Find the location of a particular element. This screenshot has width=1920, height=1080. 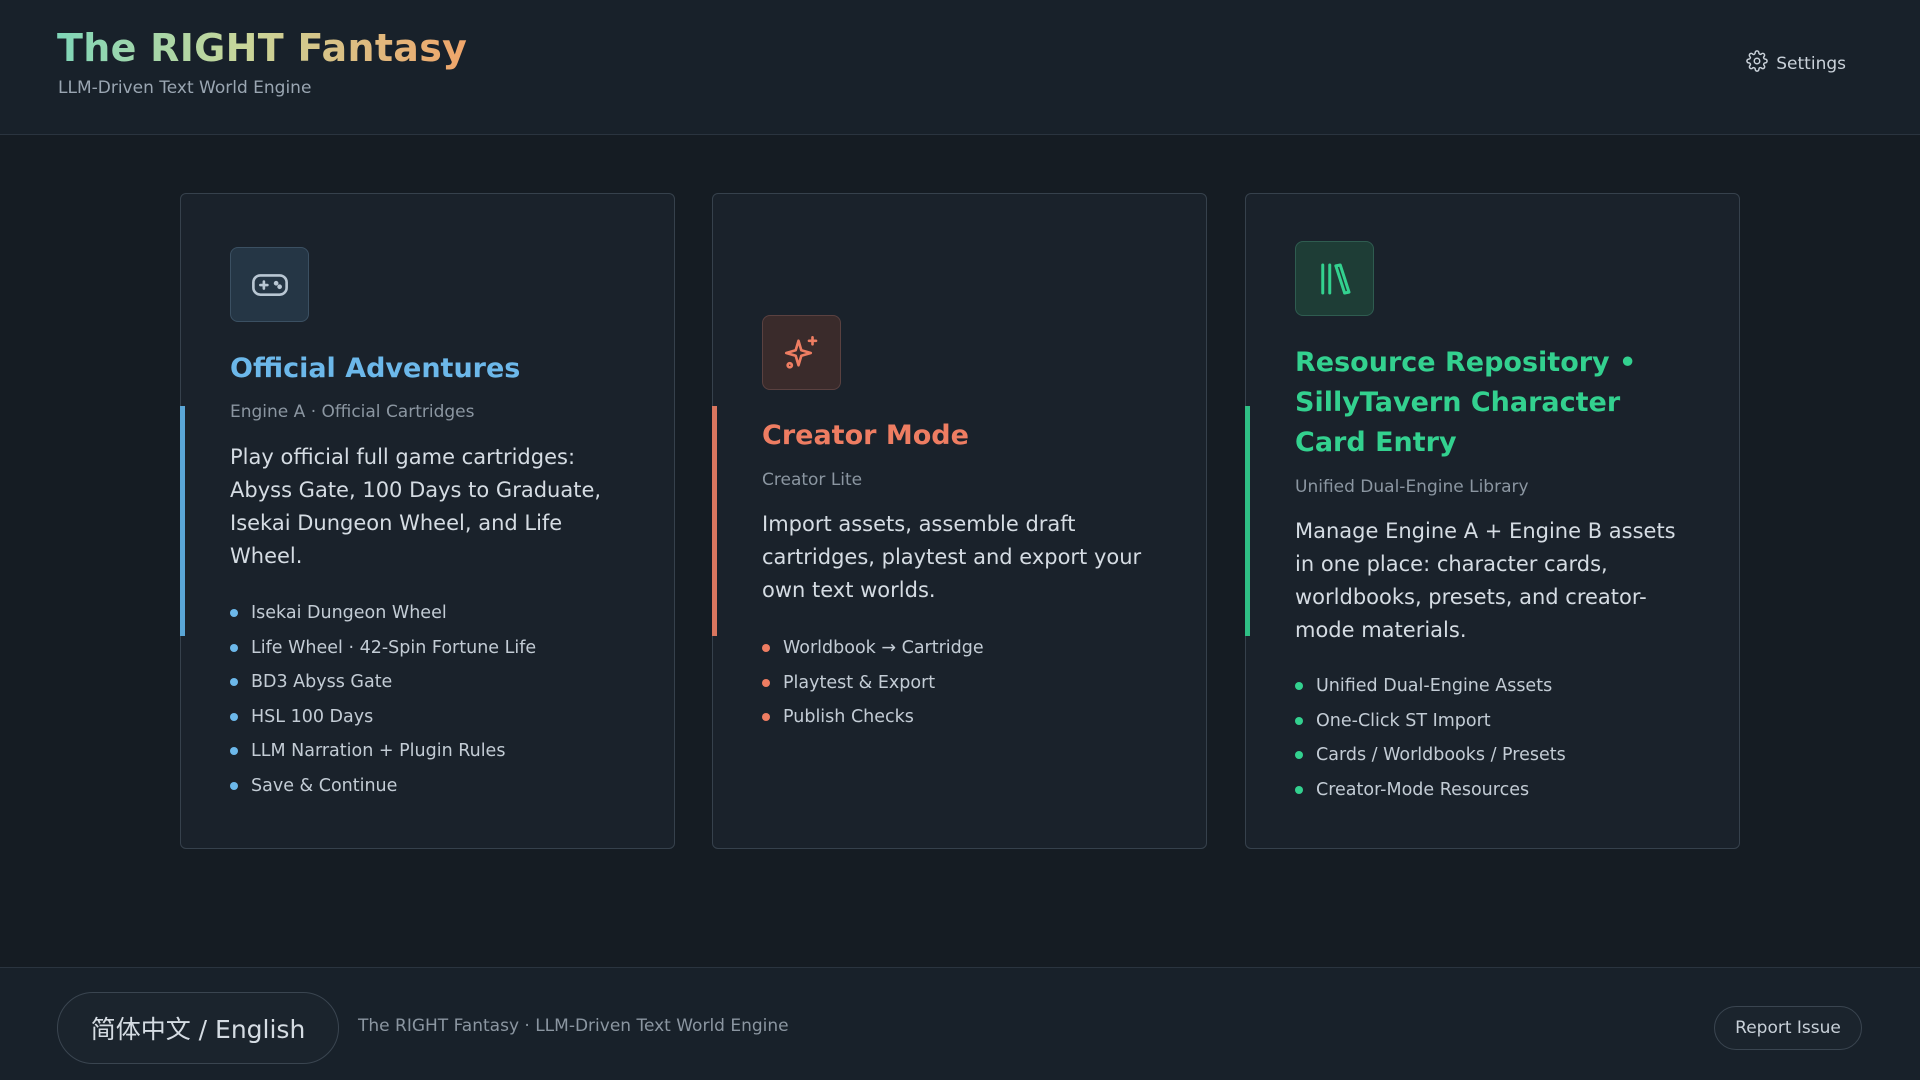

card-subtitle: Creator Lite is located at coordinates (812, 480).